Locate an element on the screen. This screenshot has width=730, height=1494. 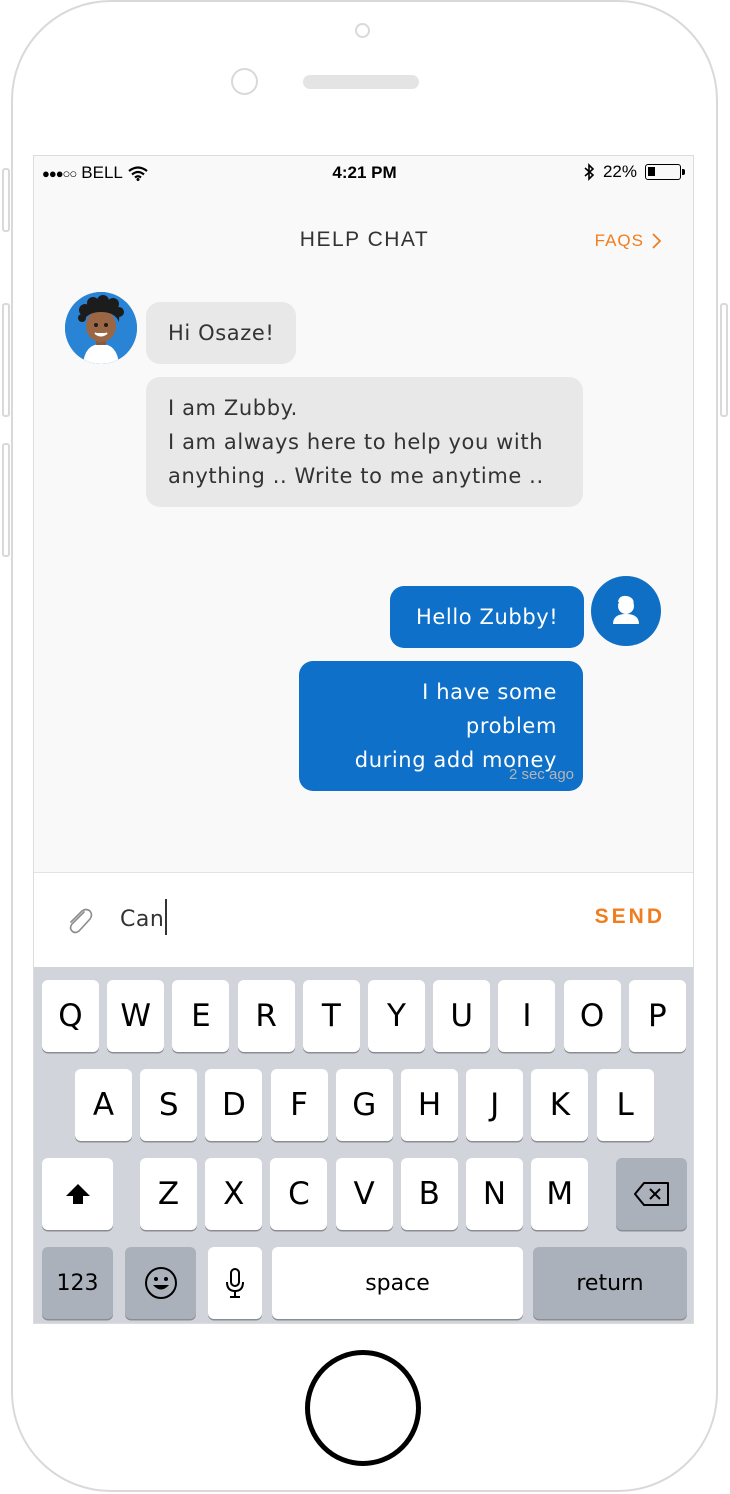
message-line: I am Zubby. is located at coordinates (233, 408).